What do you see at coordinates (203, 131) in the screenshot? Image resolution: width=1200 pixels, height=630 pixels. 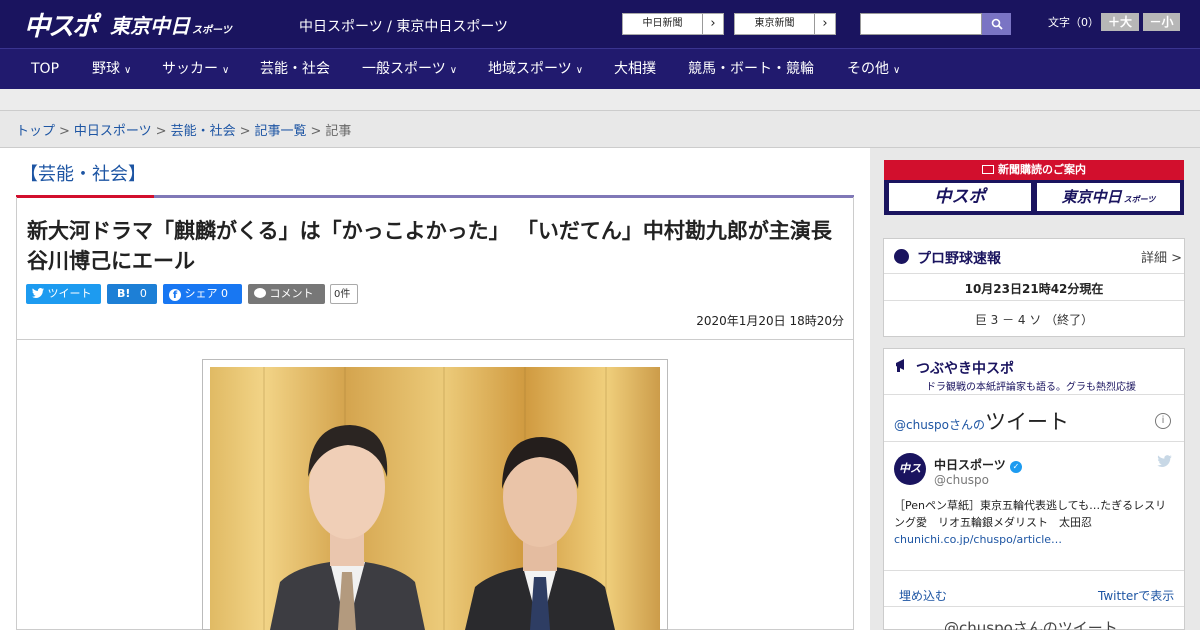 I see `breadcrumb-entertainment: 芸能・社会` at bounding box center [203, 131].